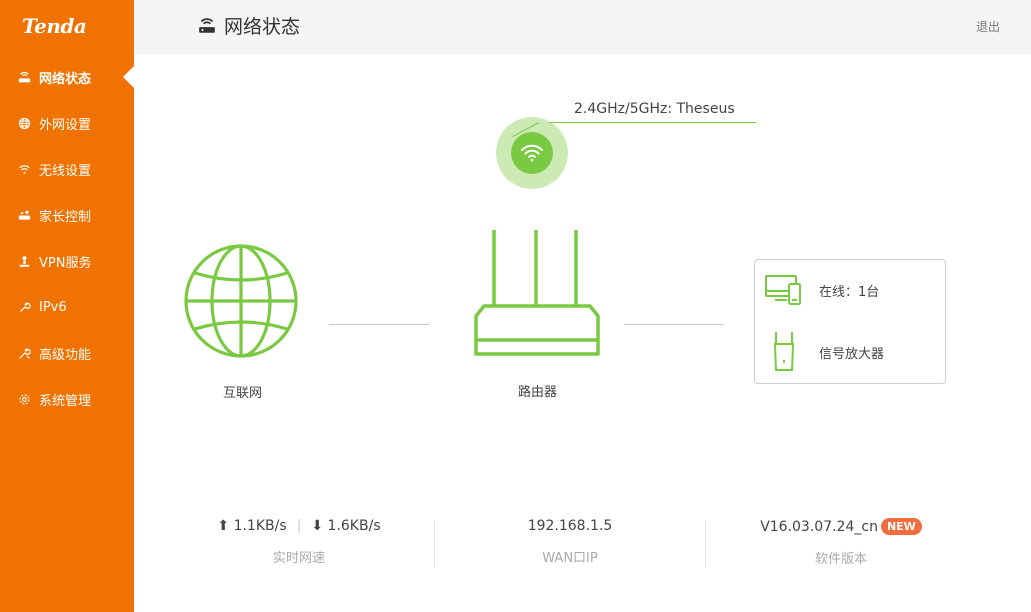  I want to click on internet-label: 互联网, so click(243, 393).